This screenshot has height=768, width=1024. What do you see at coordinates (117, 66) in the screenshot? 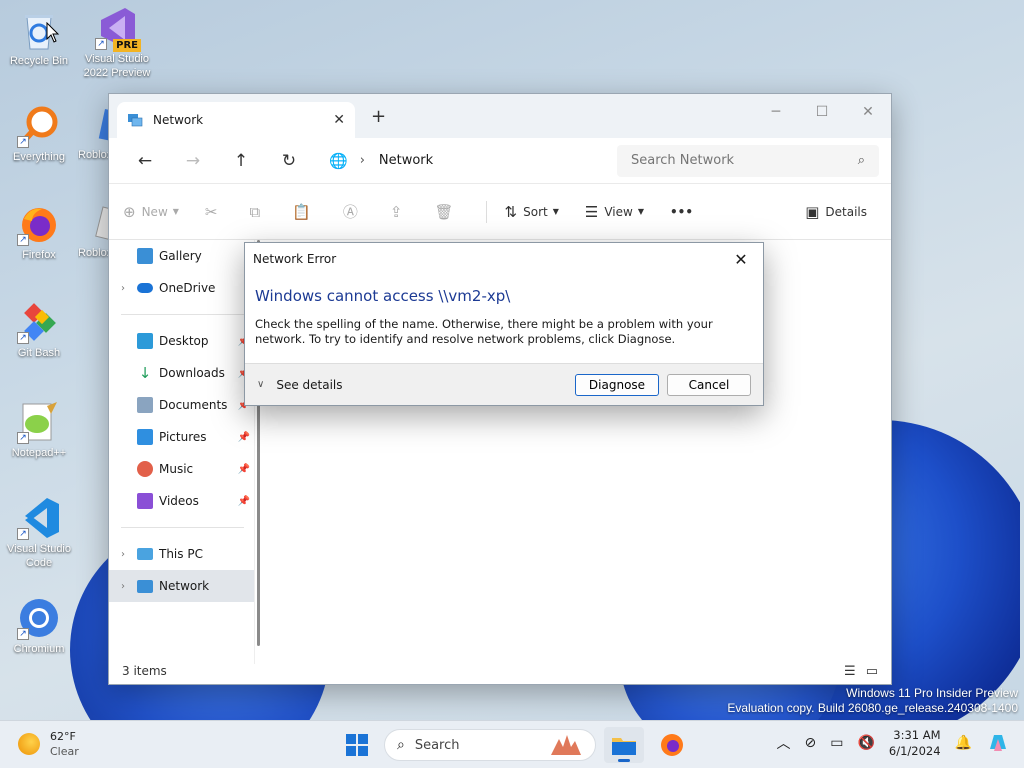
I see `desktop-icon-label: Visual Studio 2022 Preview` at bounding box center [117, 66].